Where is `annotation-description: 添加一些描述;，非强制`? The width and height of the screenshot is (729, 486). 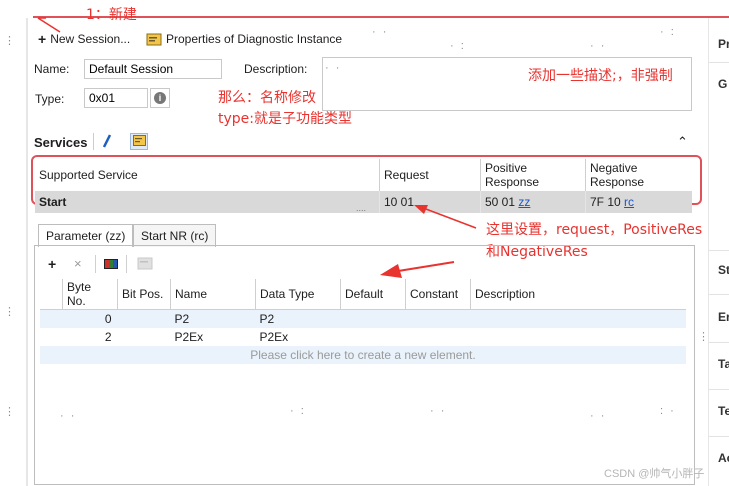
annotation-description: 添加一些描述;，非强制 is located at coordinates (600, 76).